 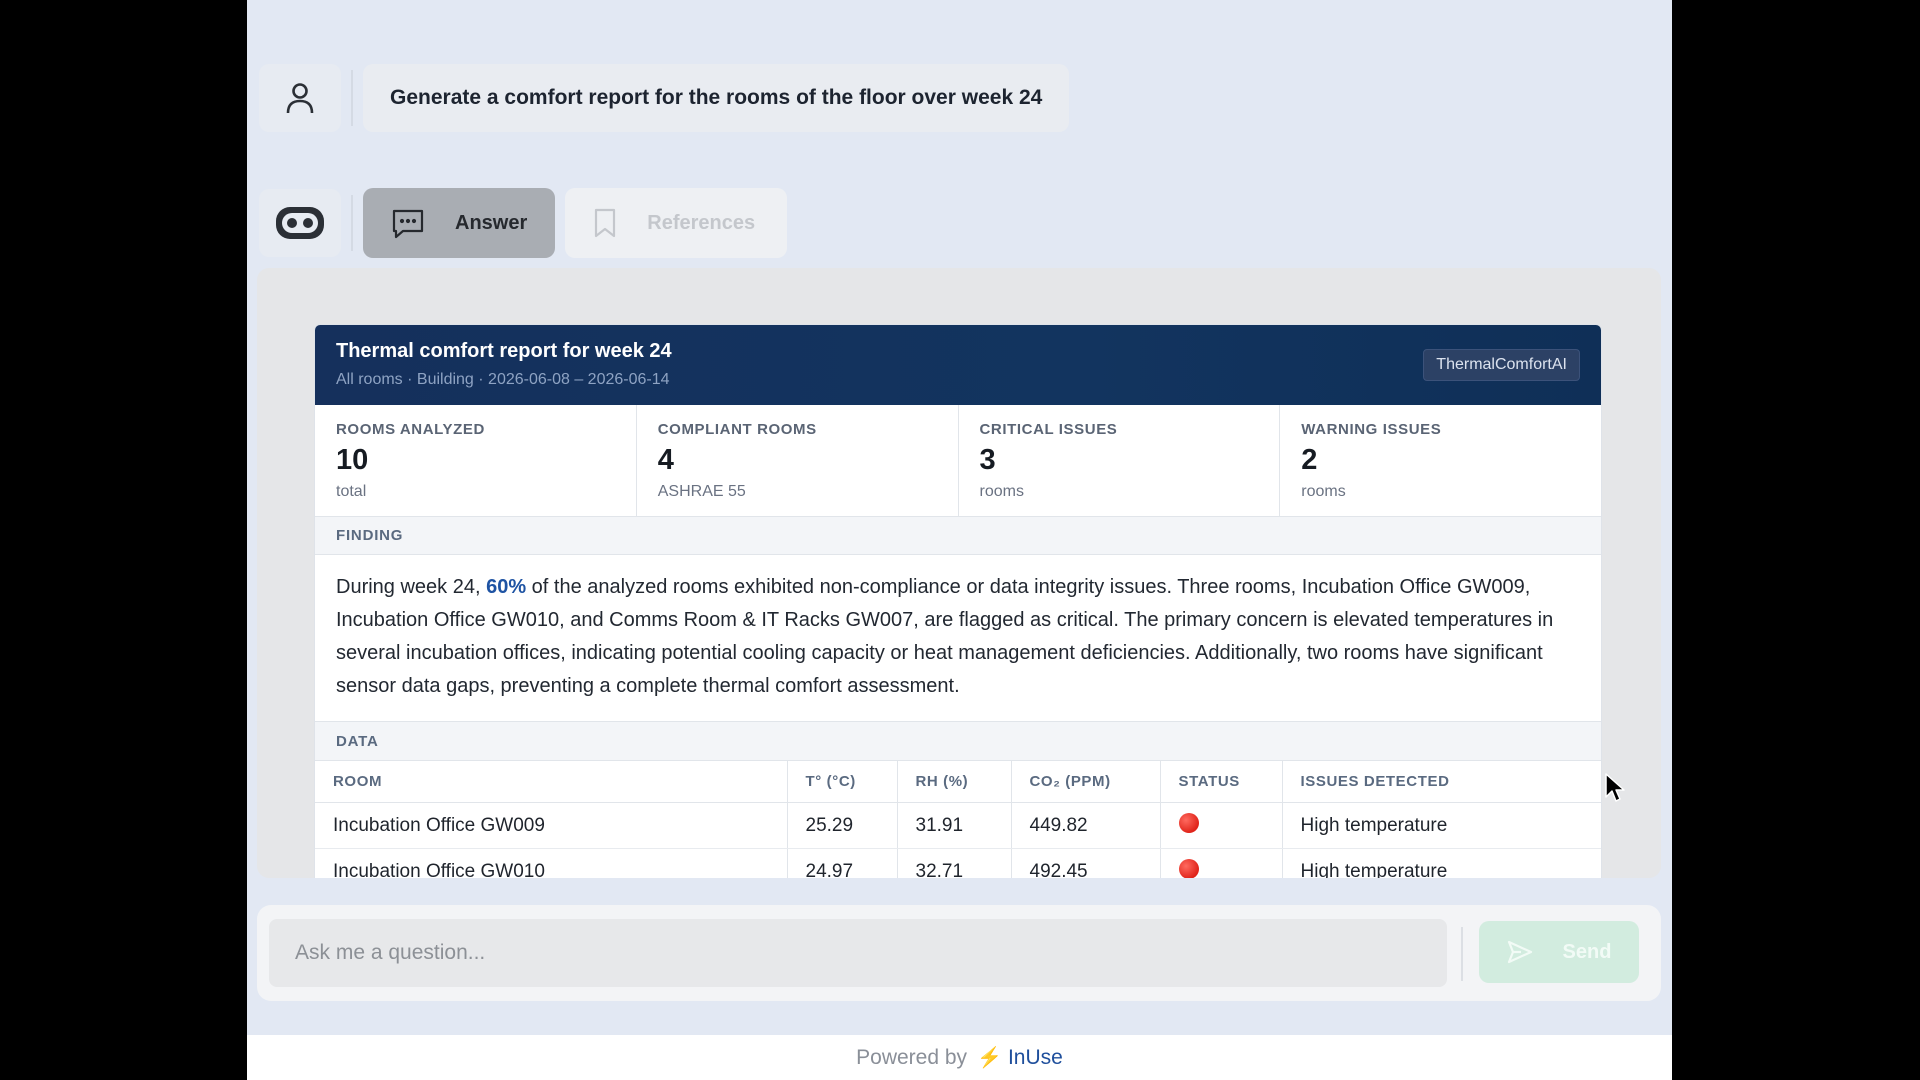 I want to click on column-header: ROOM, so click(x=551, y=781).